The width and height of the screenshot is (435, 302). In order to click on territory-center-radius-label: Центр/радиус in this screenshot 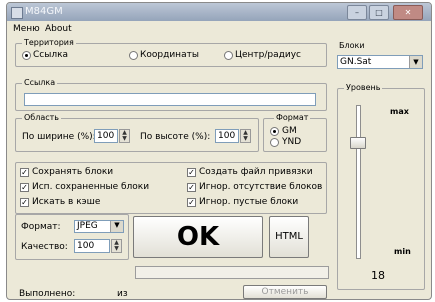, I will do `click(268, 55)`.